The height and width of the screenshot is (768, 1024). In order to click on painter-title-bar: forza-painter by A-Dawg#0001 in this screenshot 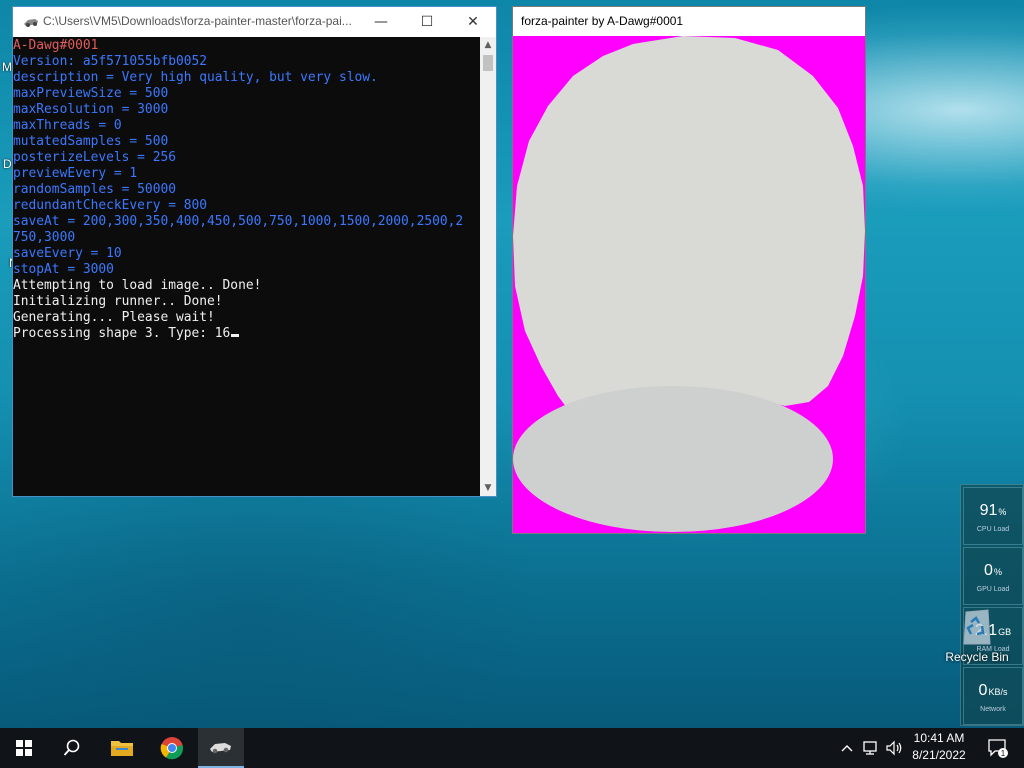, I will do `click(689, 21)`.